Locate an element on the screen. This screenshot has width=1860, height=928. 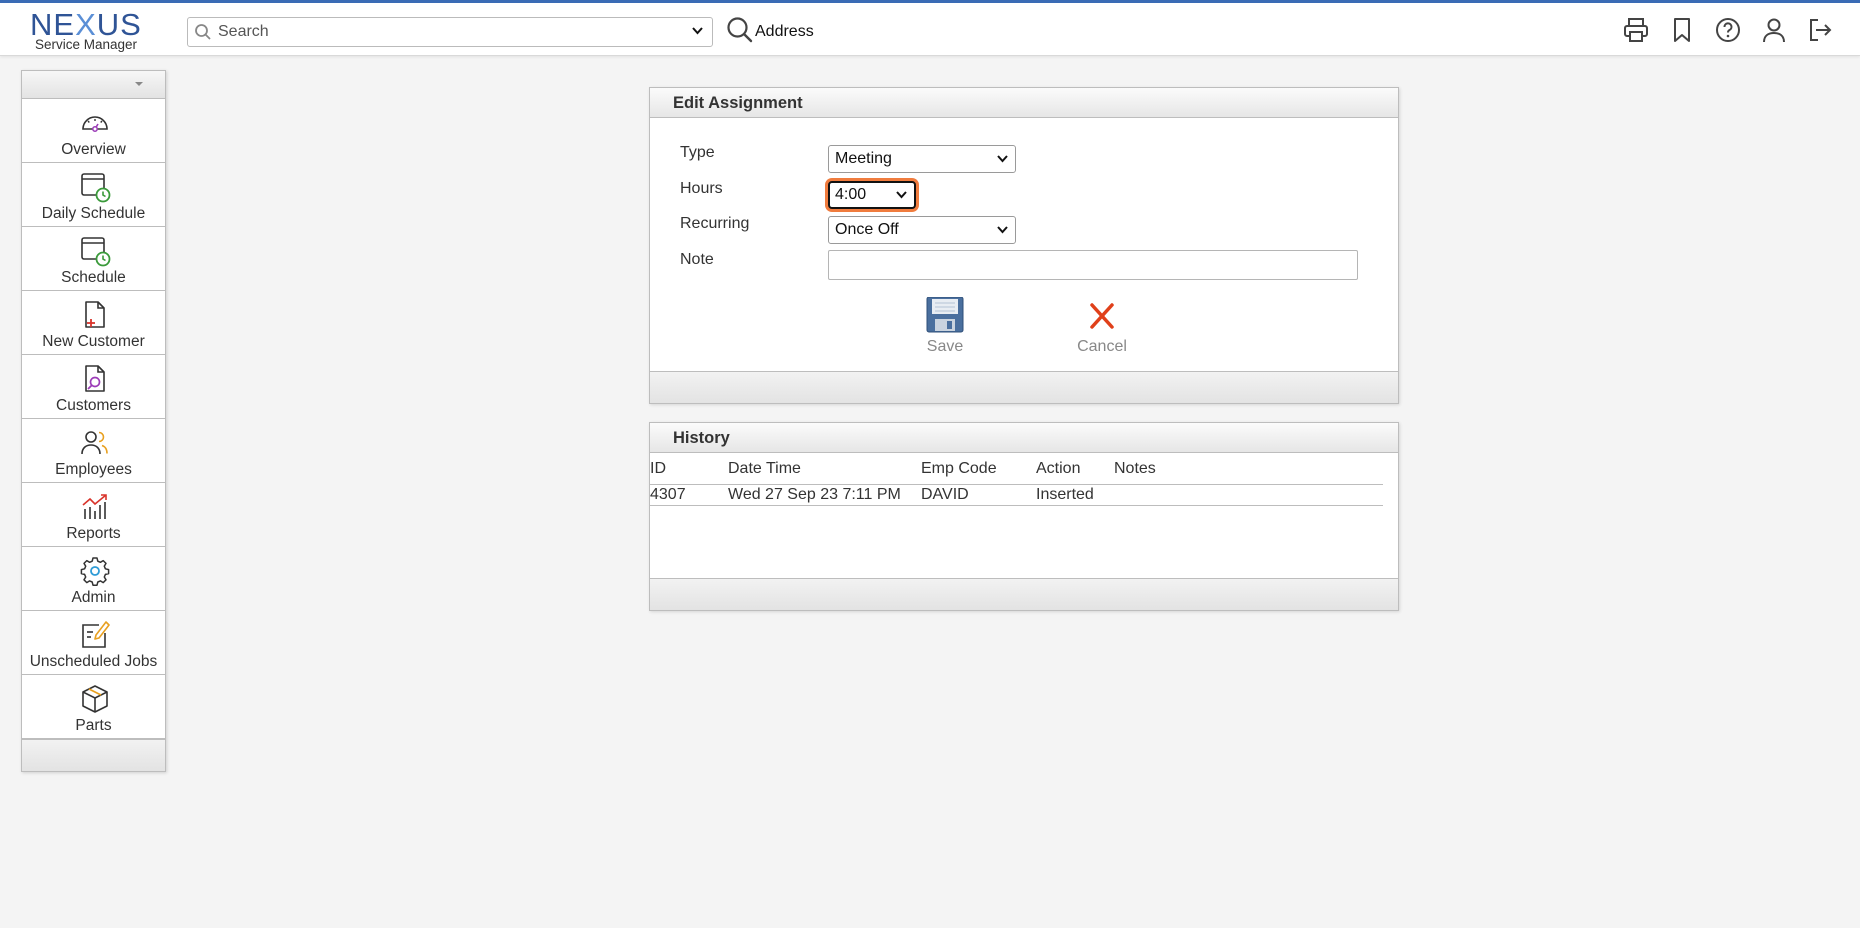
sidebar-item-daily-schedule: Daily Schedule is located at coordinates (93, 195).